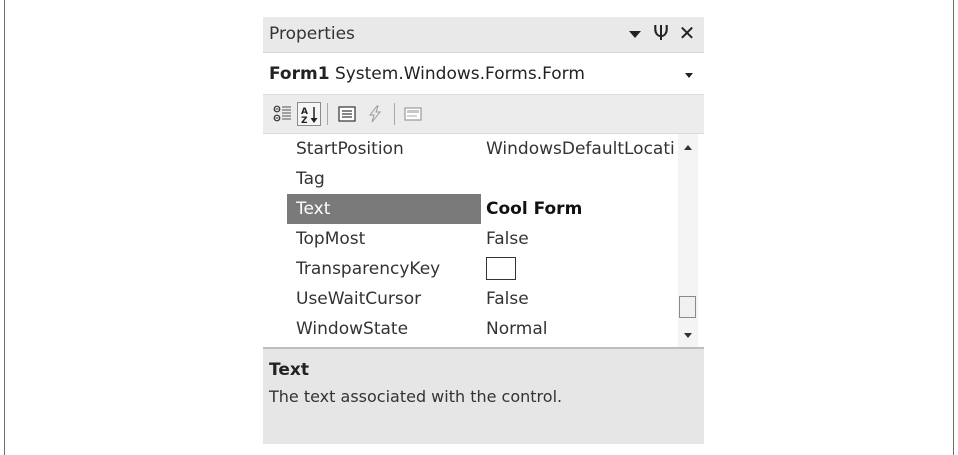  What do you see at coordinates (331, 239) in the screenshot?
I see `property-name: TopMost` at bounding box center [331, 239].